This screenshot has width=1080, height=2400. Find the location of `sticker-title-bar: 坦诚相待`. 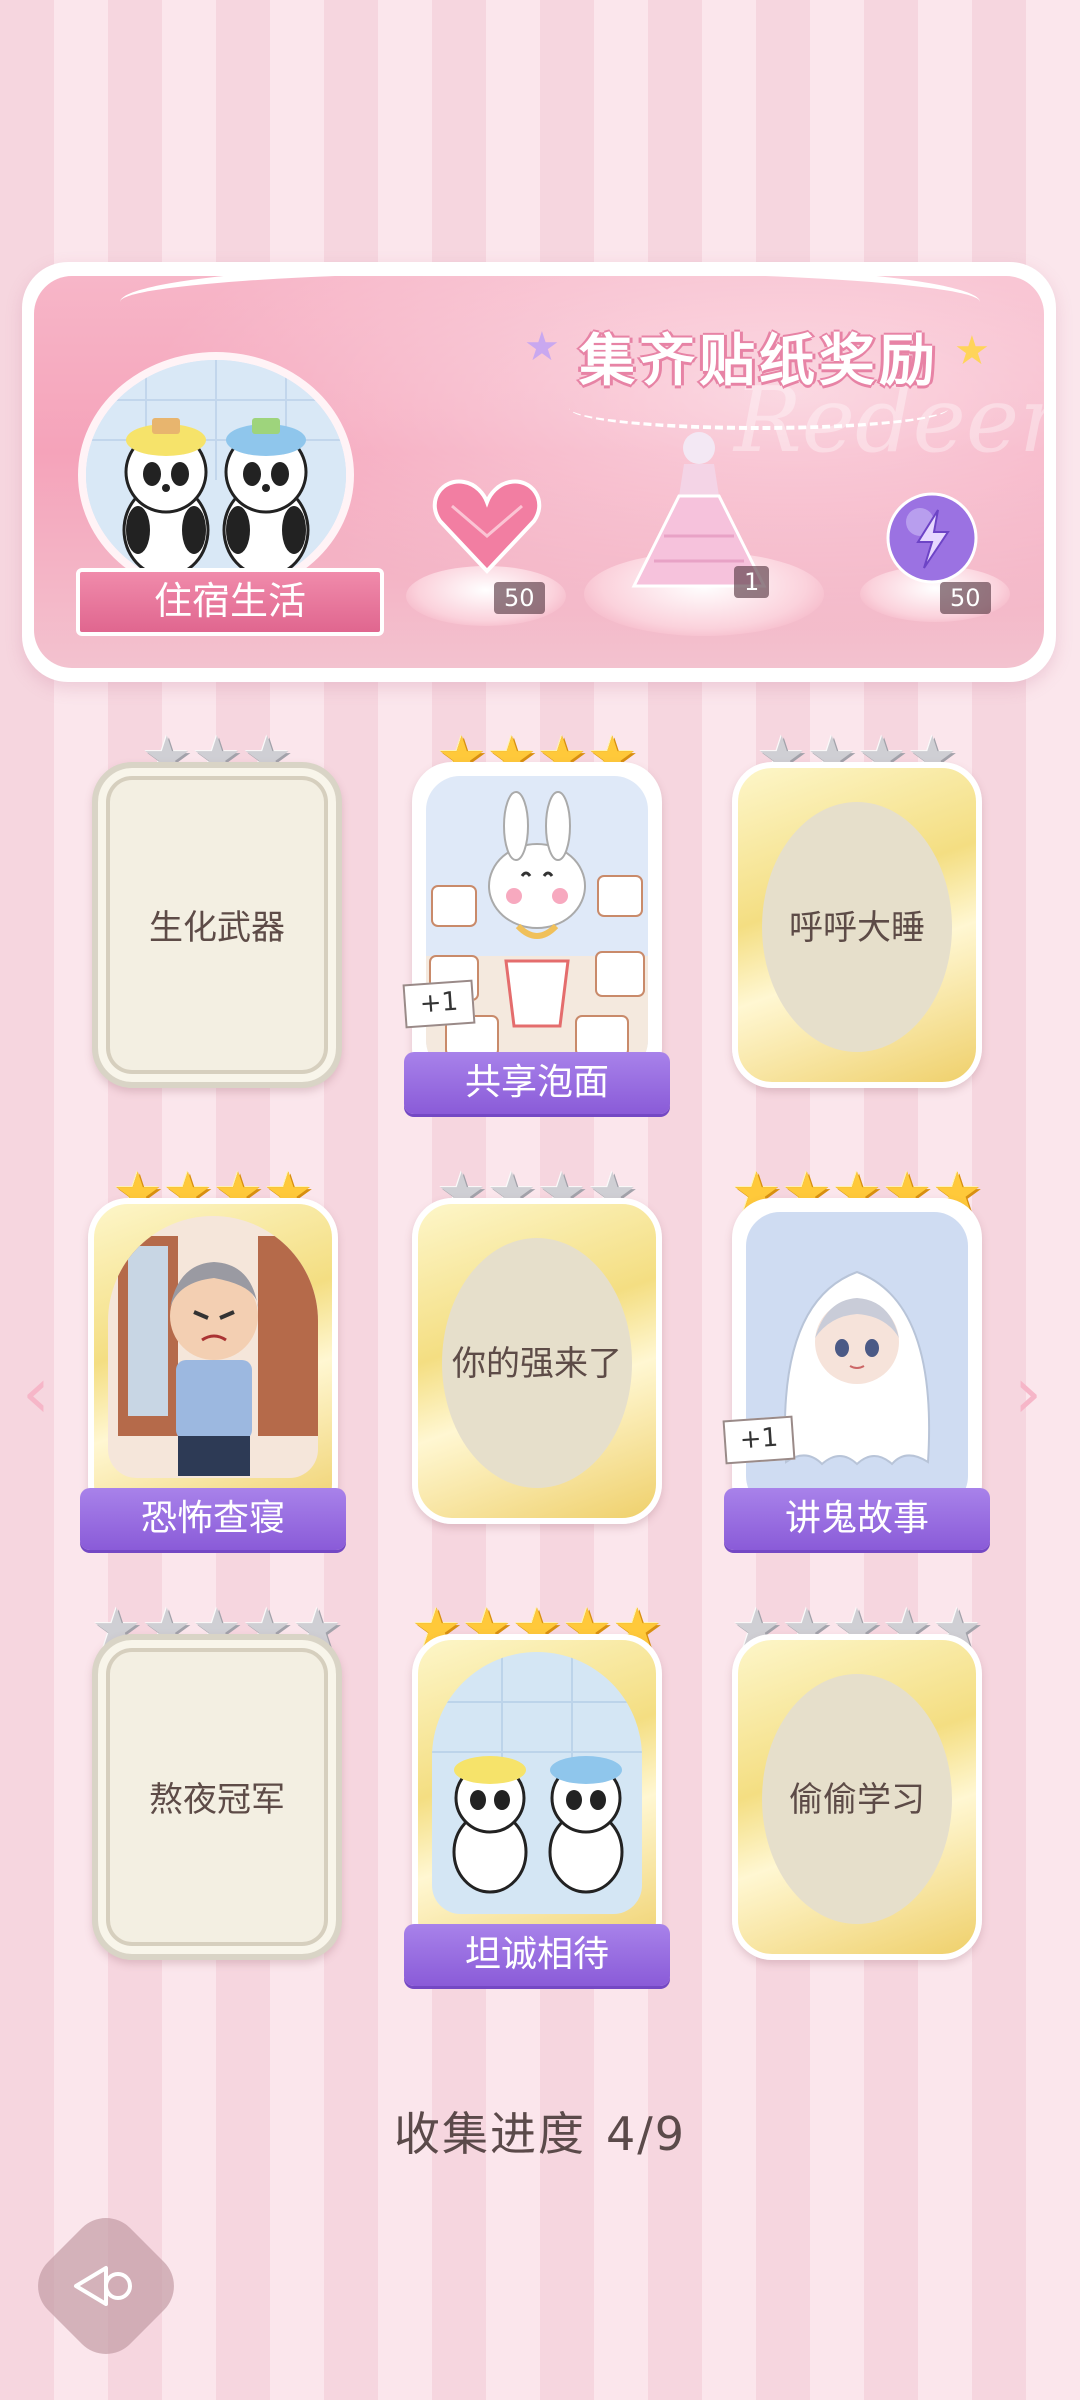

sticker-title-bar: 坦诚相待 is located at coordinates (537, 1955).